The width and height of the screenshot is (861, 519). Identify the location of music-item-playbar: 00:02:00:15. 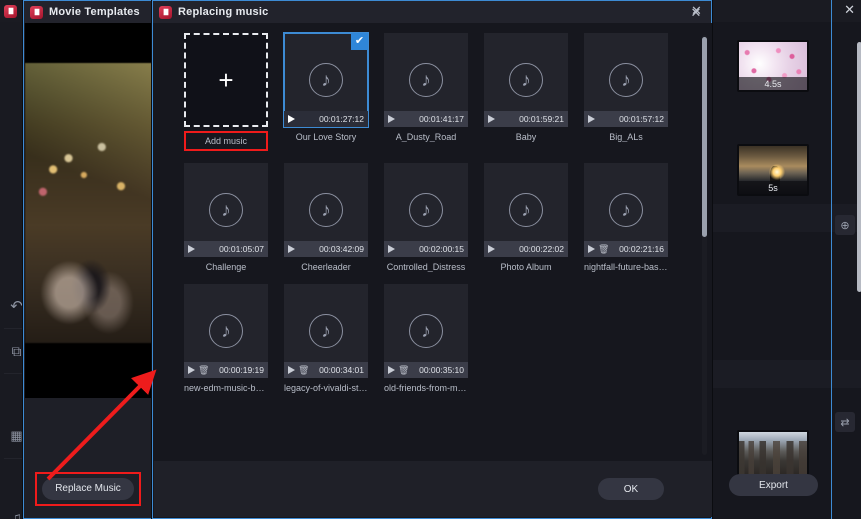
(426, 249).